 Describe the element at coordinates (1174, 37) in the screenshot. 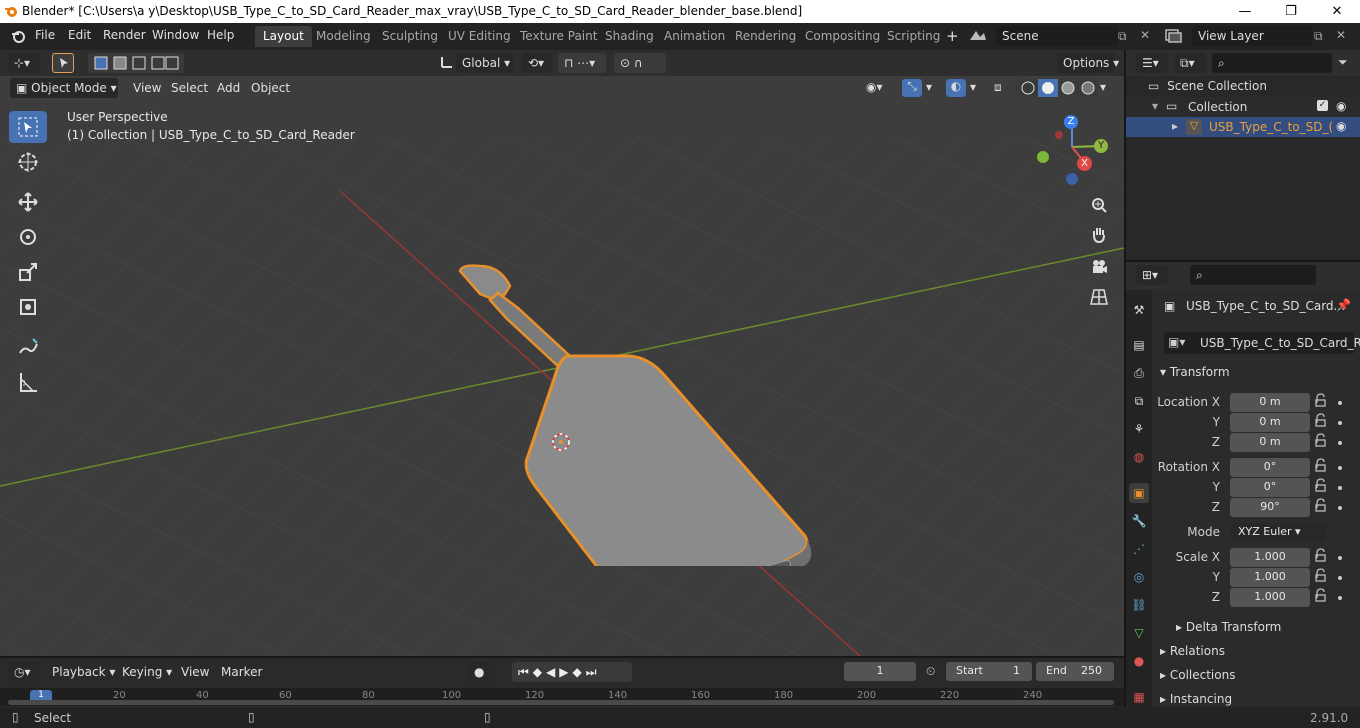

I see `view-layer-icon` at that location.